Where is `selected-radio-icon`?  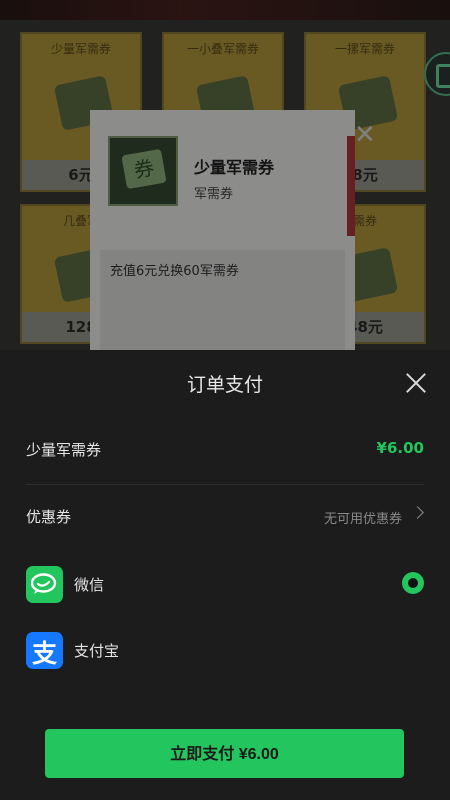 selected-radio-icon is located at coordinates (413, 583).